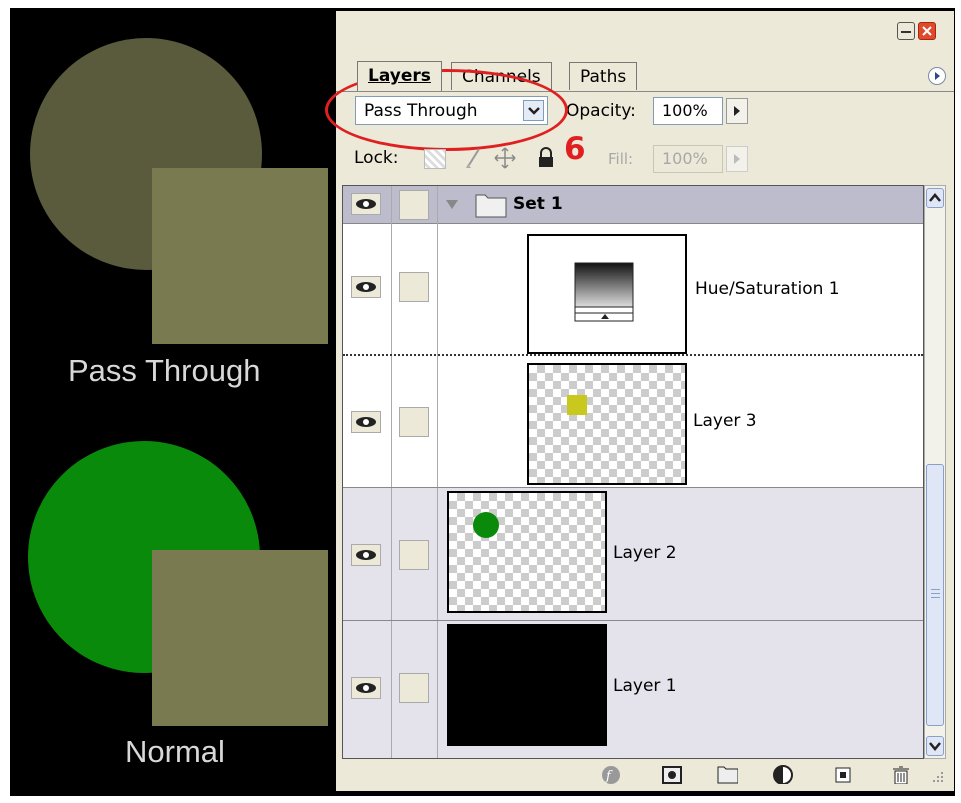 Image resolution: width=961 pixels, height=803 pixels. What do you see at coordinates (577, 405) in the screenshot?
I see `yellow-square-swatch` at bounding box center [577, 405].